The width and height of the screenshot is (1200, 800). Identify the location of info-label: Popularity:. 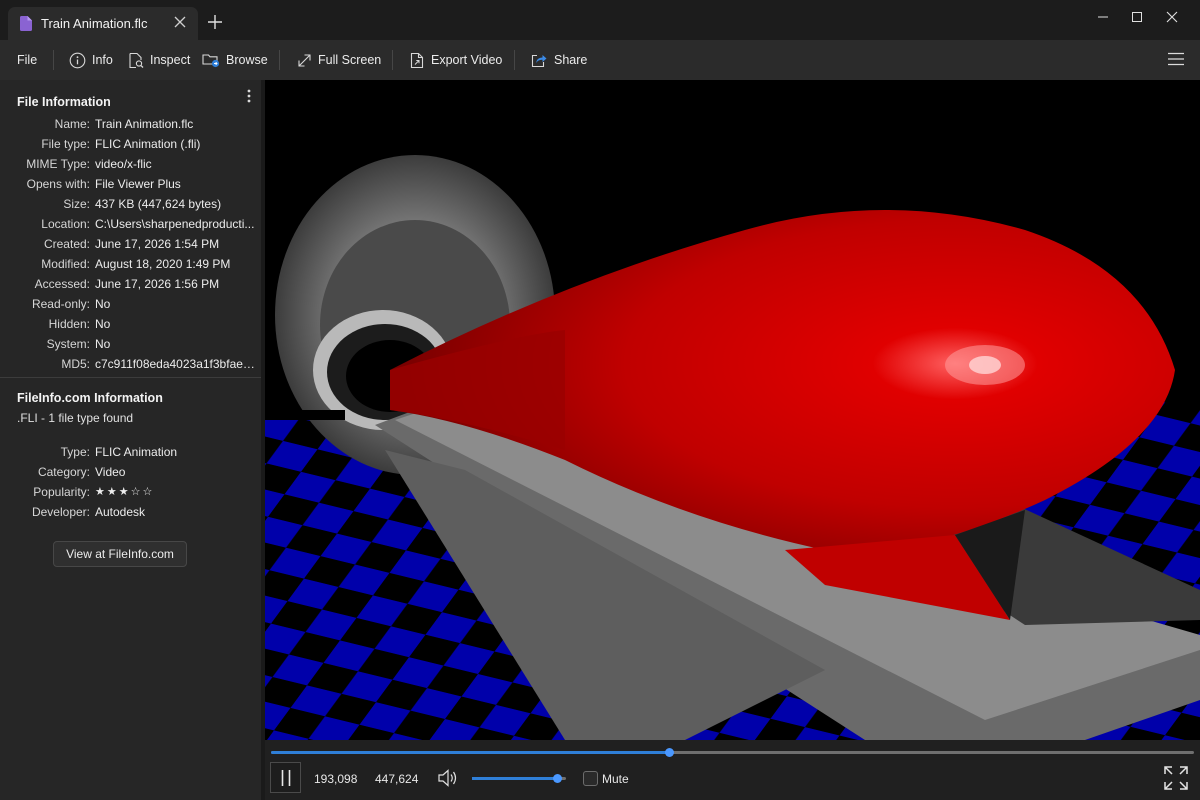
(61, 492).